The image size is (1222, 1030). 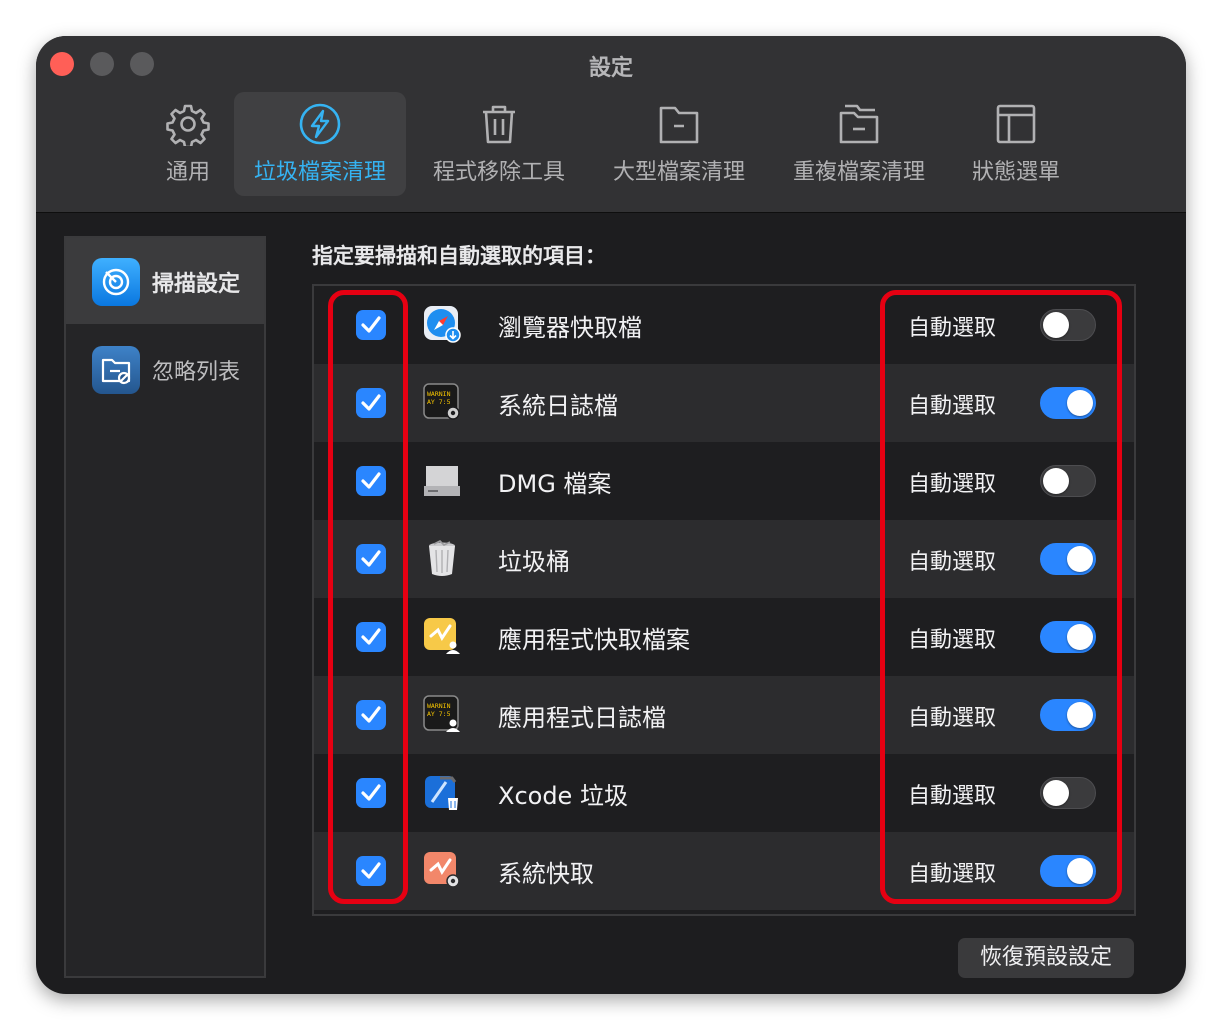 What do you see at coordinates (563, 796) in the screenshot?
I see `item-label: Xcode 垃圾` at bounding box center [563, 796].